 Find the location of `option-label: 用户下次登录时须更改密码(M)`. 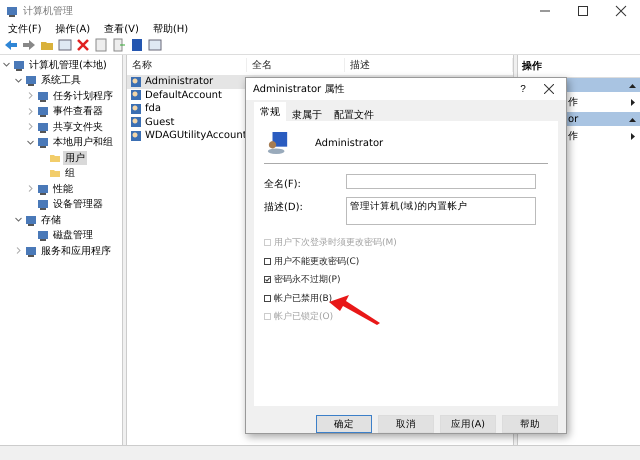

option-label: 用户下次登录时须更改密码(M) is located at coordinates (335, 243).